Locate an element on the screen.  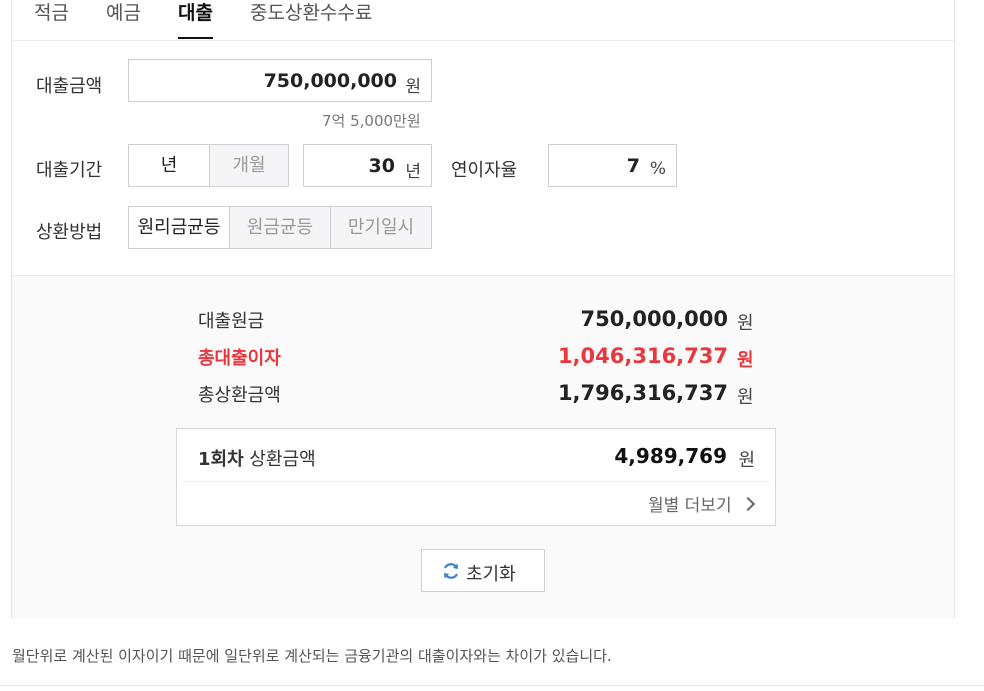
interest-label: 총대출이자 is located at coordinates (239, 358).